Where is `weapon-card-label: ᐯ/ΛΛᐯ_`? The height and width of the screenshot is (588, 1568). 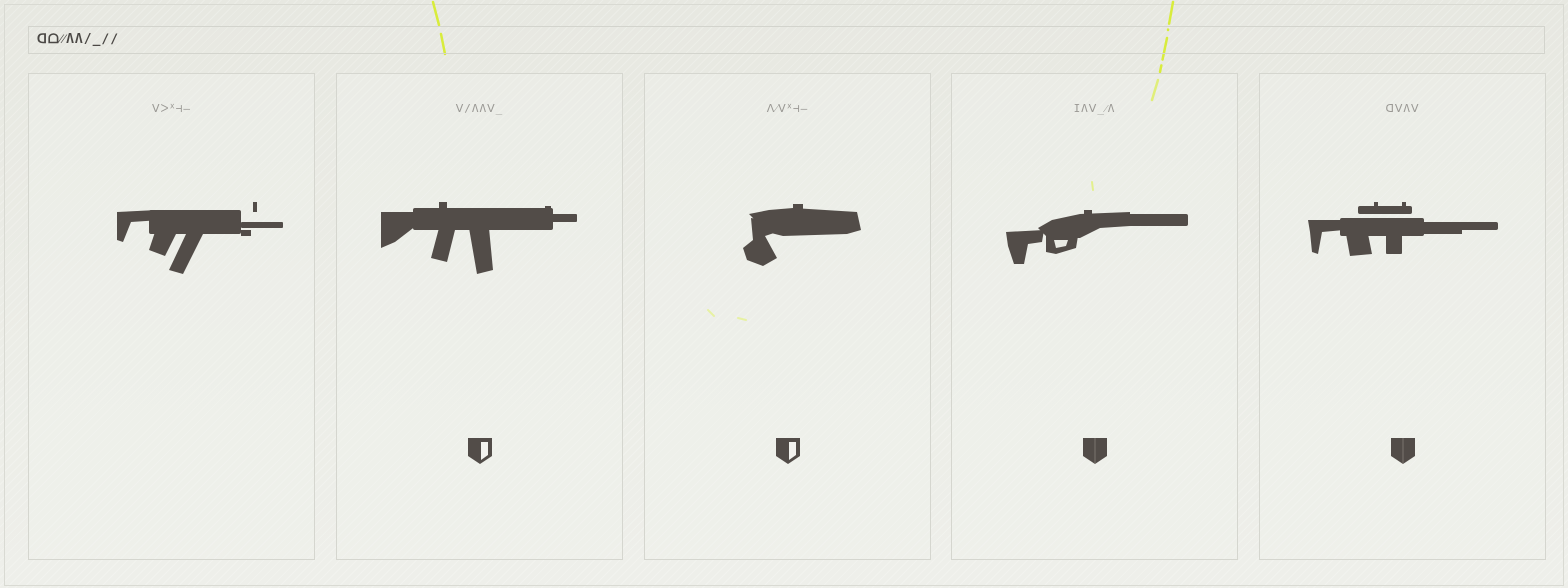
weapon-card-label: ᐯ/ΛΛᐯ_ is located at coordinates (479, 108).